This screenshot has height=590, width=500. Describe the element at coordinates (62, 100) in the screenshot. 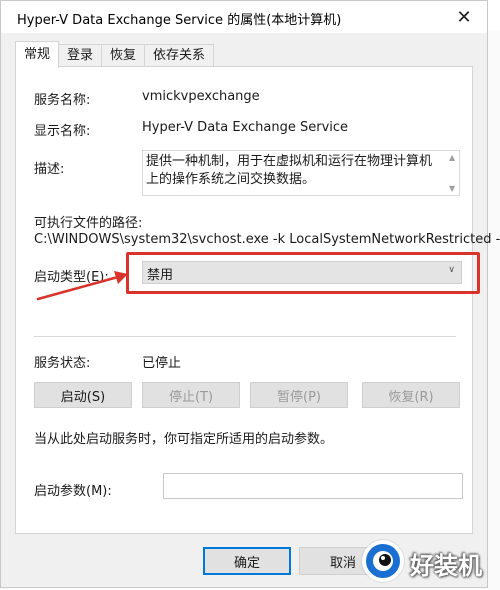

I see `service-name-label: 服务名称:` at that location.